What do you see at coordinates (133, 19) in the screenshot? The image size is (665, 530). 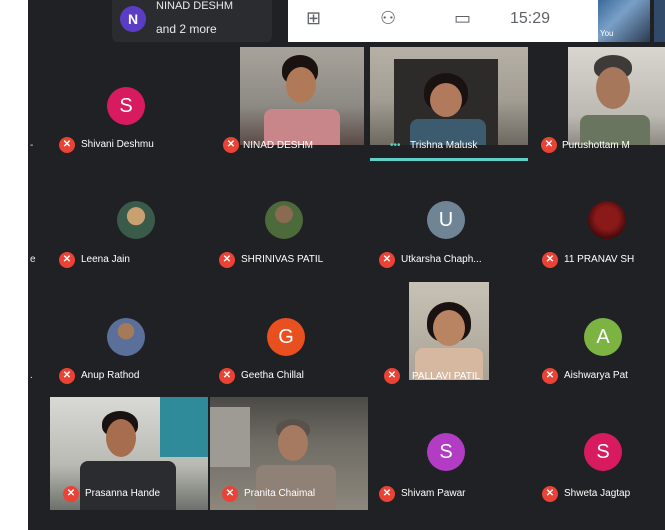 I see `participant-avatar: N` at bounding box center [133, 19].